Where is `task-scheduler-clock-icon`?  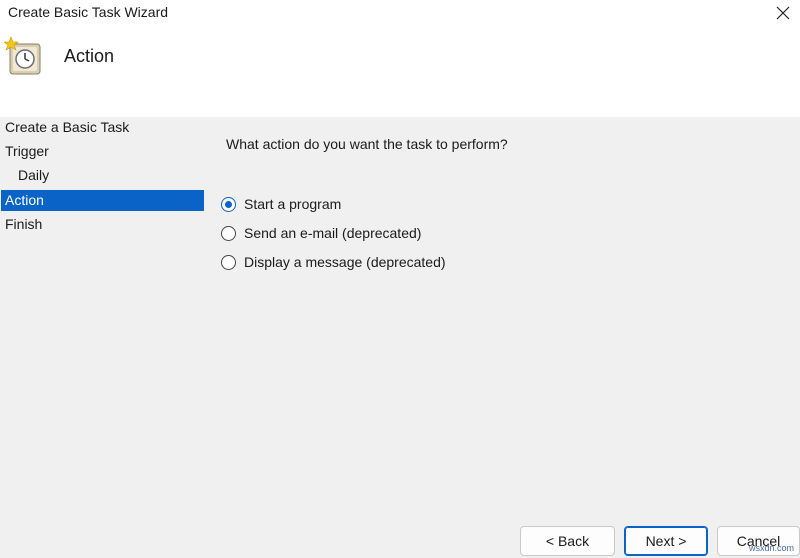 task-scheduler-clock-icon is located at coordinates (22, 55).